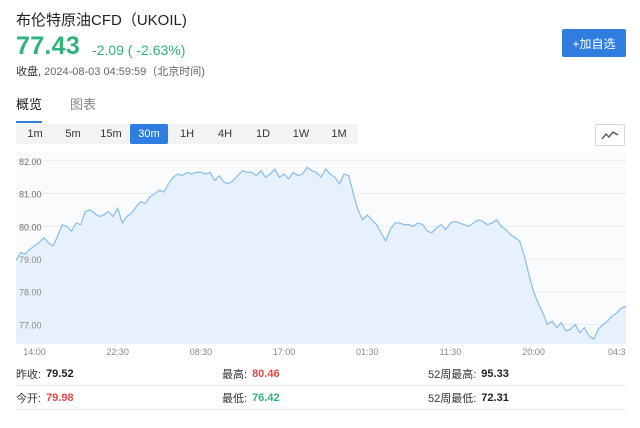 This screenshot has height=428, width=640. Describe the element at coordinates (263, 134) in the screenshot. I see `range-1d: 1D` at that location.